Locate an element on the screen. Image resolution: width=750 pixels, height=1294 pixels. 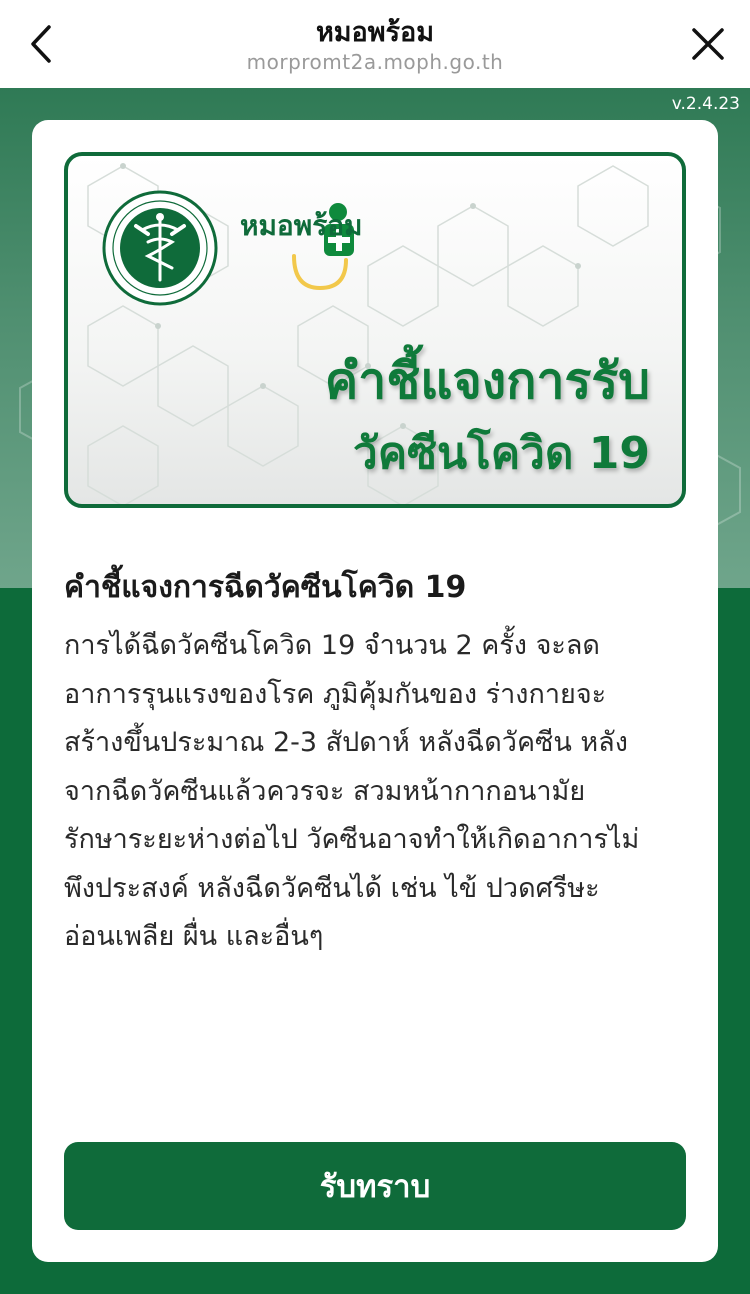
acknowledge-button: รับทราบ is located at coordinates (375, 1186).